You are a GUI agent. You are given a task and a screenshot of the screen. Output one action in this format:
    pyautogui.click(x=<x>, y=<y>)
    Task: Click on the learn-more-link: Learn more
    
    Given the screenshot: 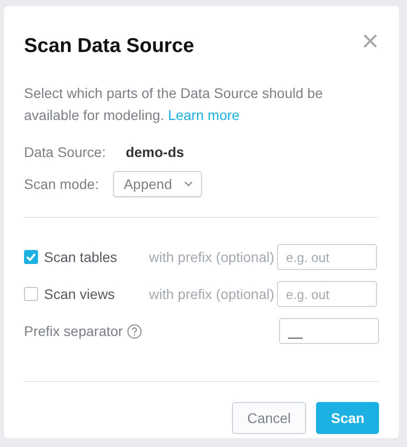 What is the action you would take?
    pyautogui.click(x=204, y=115)
    